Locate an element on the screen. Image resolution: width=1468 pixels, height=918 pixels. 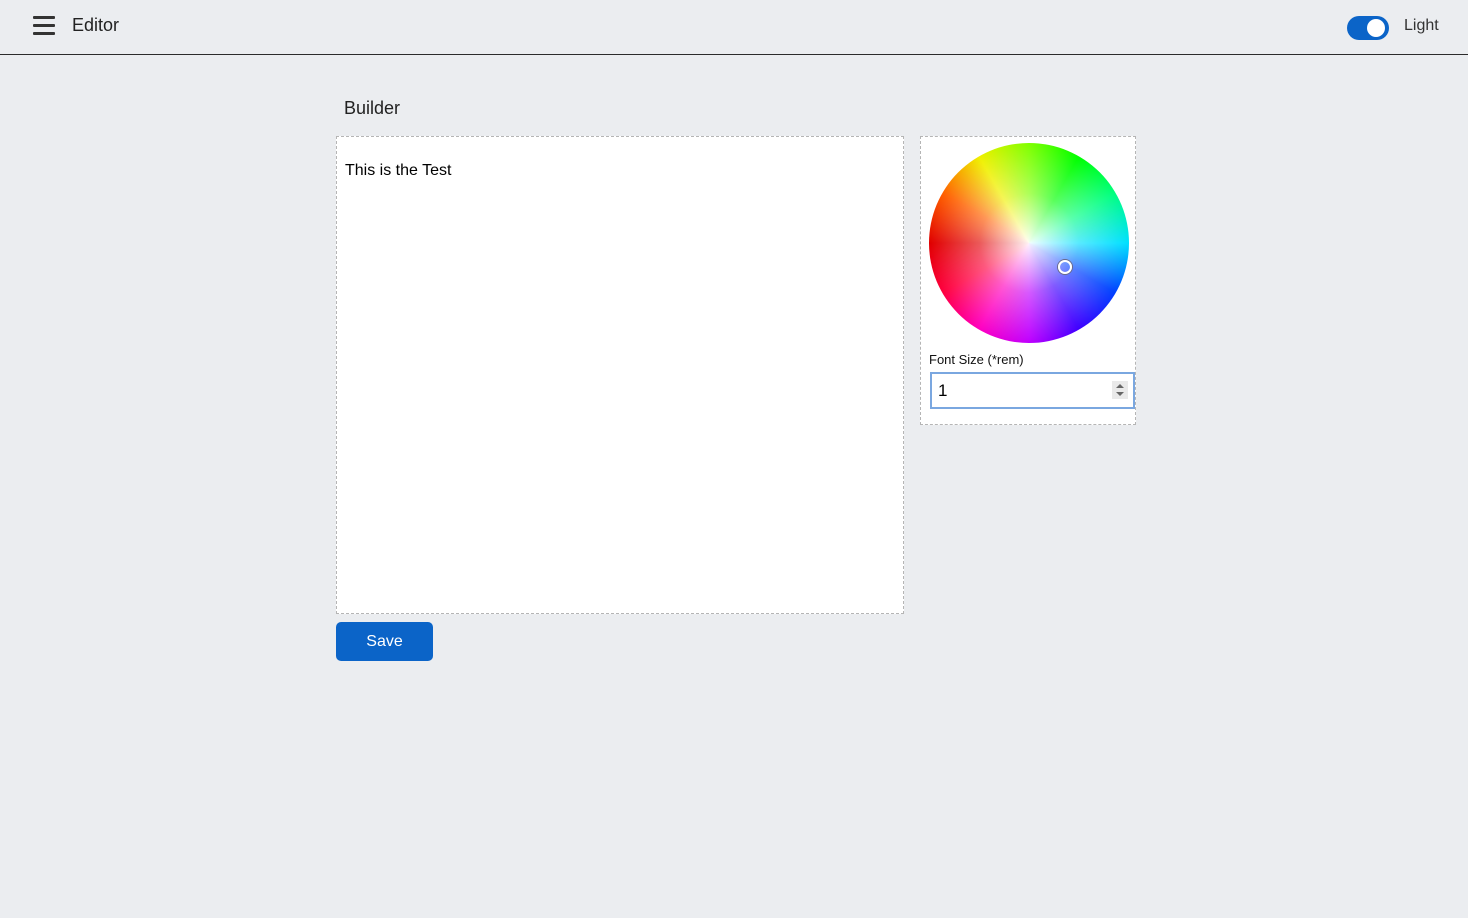
font-size-field is located at coordinates (1032, 390).